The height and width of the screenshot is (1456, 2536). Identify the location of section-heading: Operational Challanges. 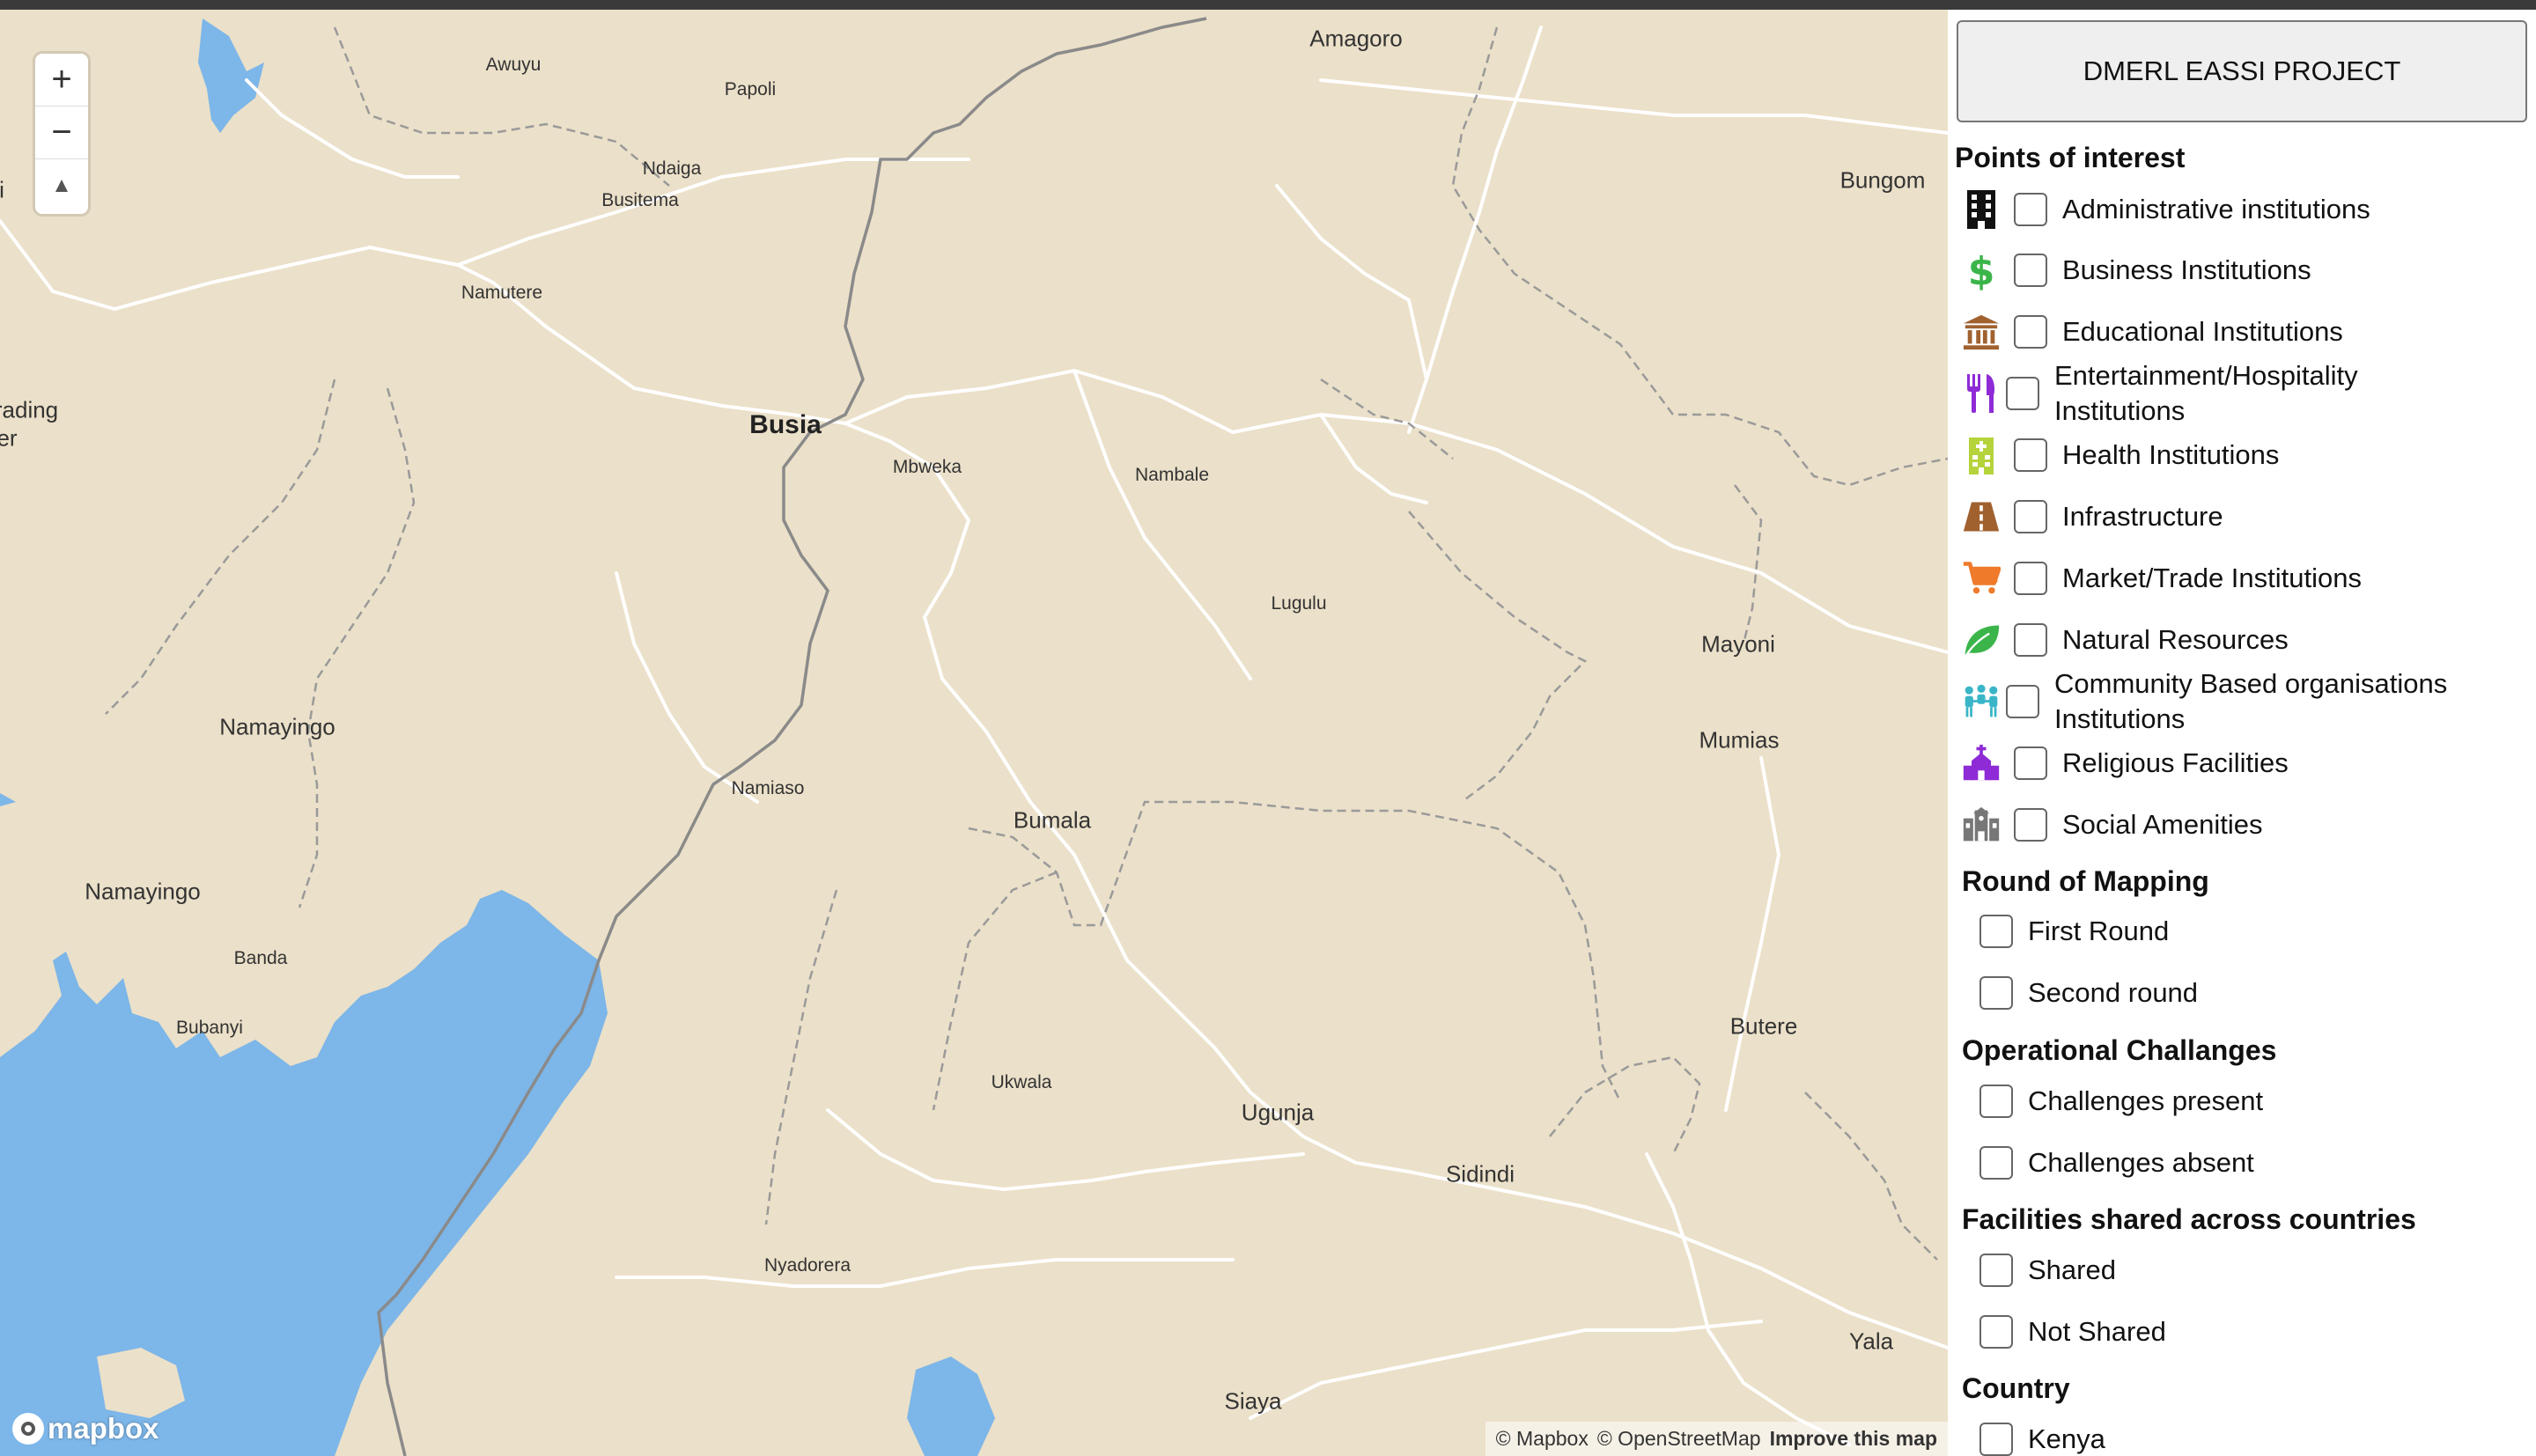
(2119, 1050).